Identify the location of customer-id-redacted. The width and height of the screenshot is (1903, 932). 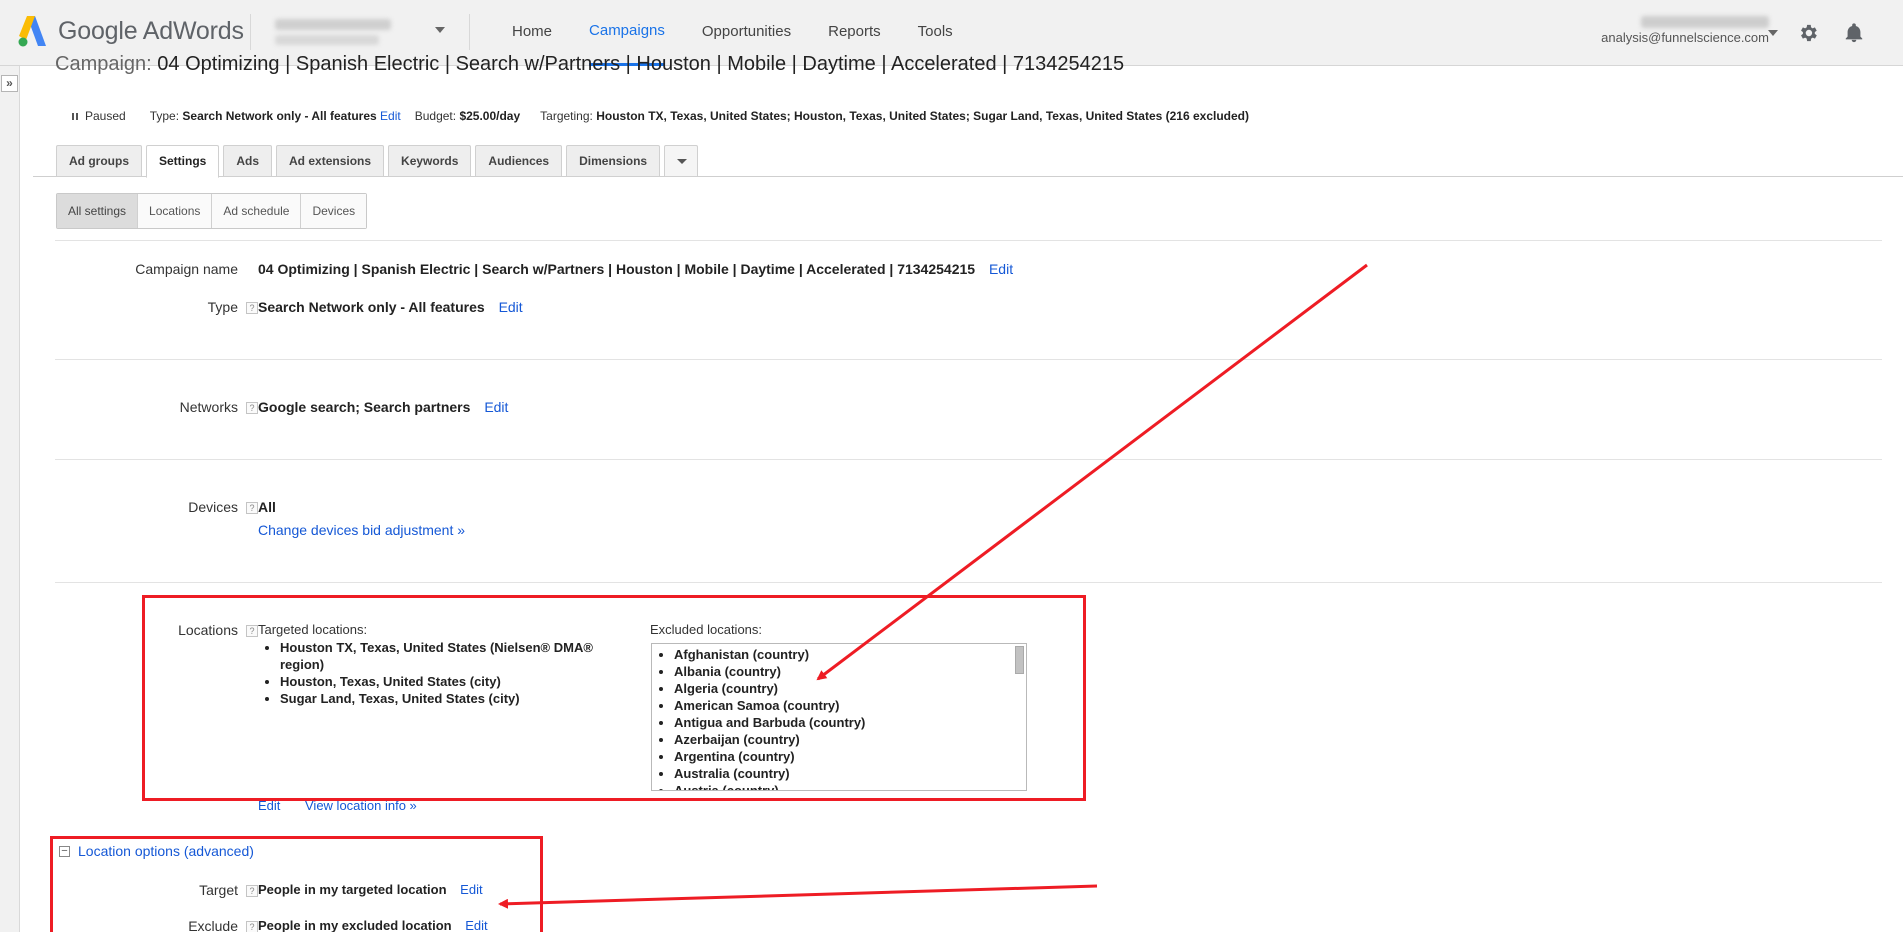
(1705, 22).